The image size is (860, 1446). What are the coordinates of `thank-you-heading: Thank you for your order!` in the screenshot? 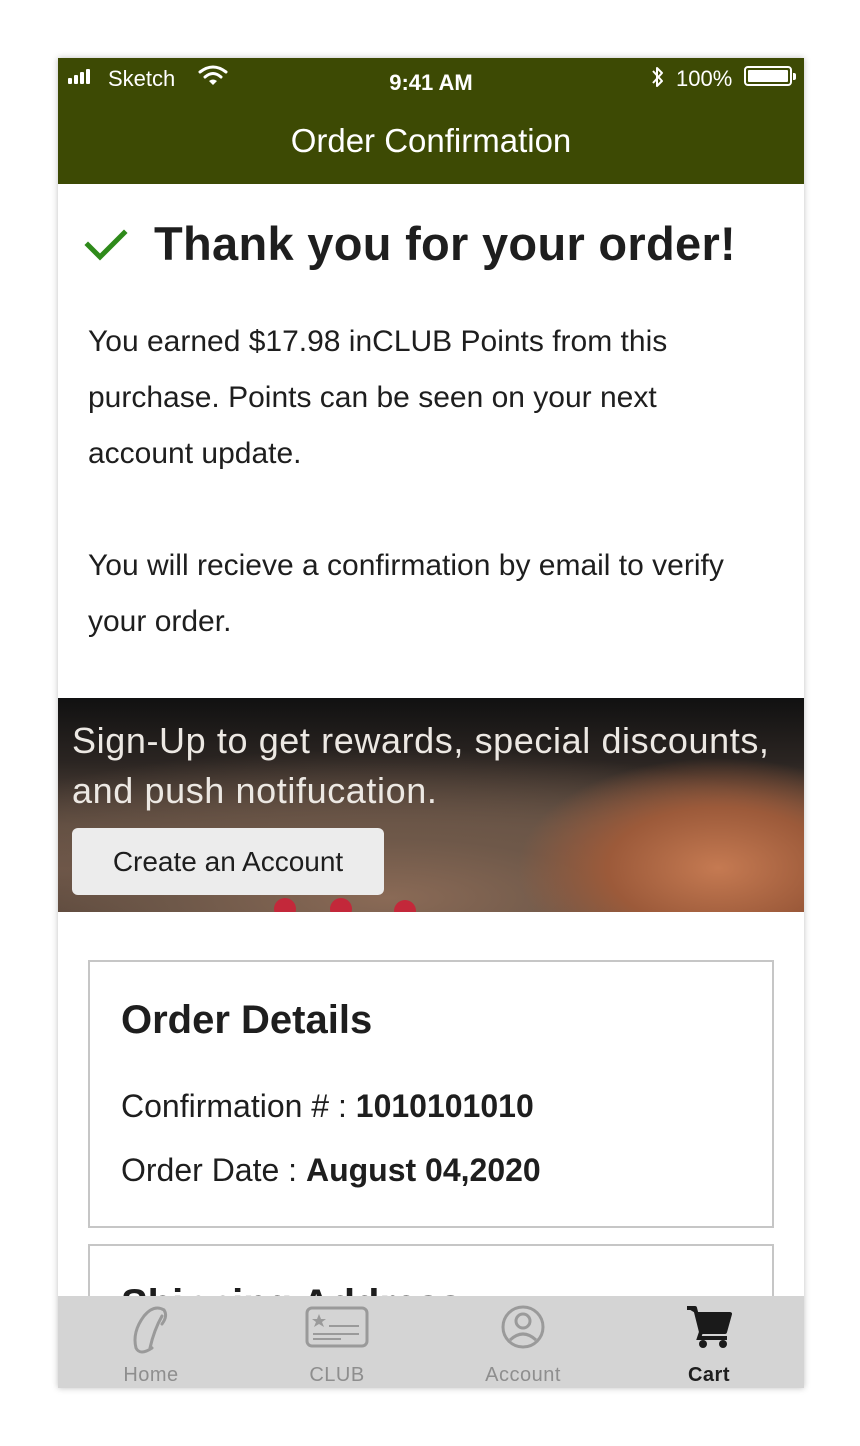 It's located at (445, 243).